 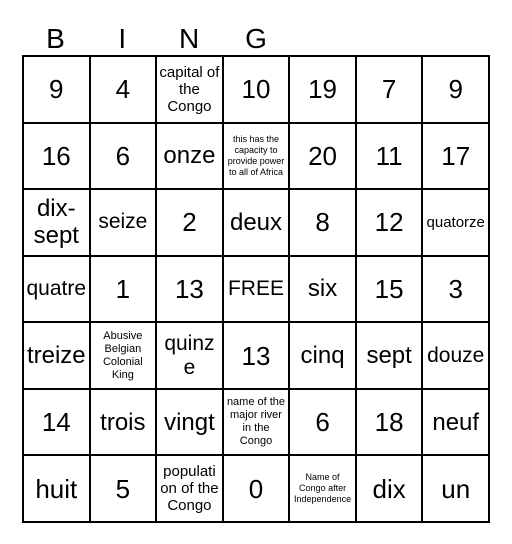 I want to click on bingo-cell: cinq, so click(x=323, y=356).